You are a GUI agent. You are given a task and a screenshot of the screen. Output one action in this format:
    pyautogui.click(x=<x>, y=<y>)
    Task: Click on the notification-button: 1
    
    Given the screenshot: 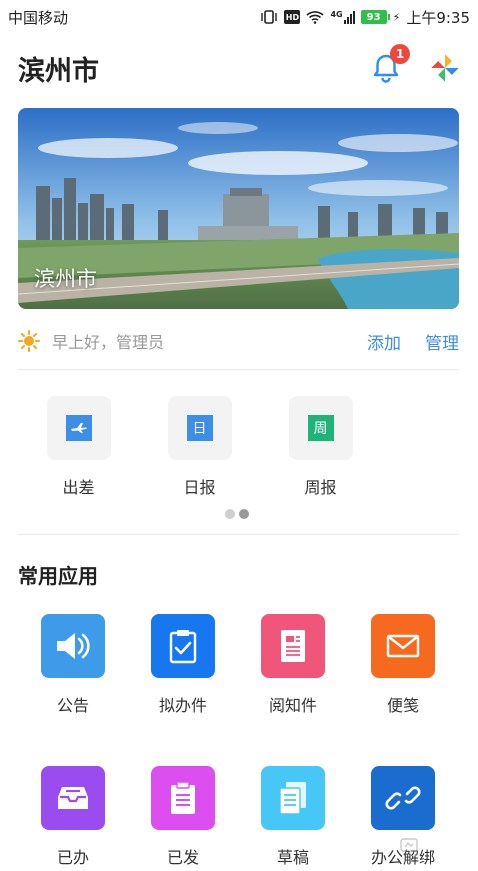 What is the action you would take?
    pyautogui.click(x=390, y=64)
    